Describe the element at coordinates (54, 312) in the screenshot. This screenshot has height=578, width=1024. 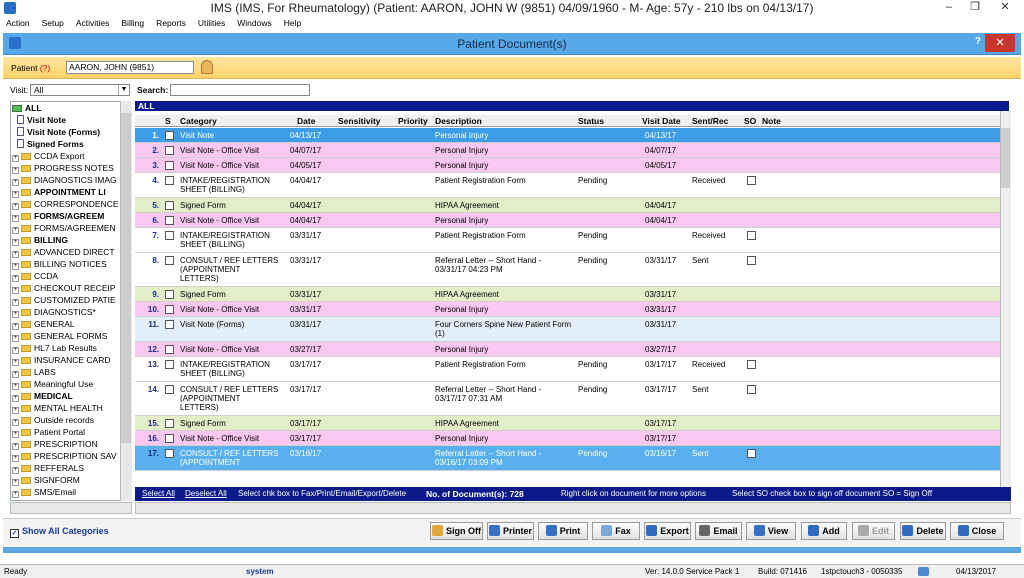
I see `tree-item: + DIAGNOSTICS*` at that location.